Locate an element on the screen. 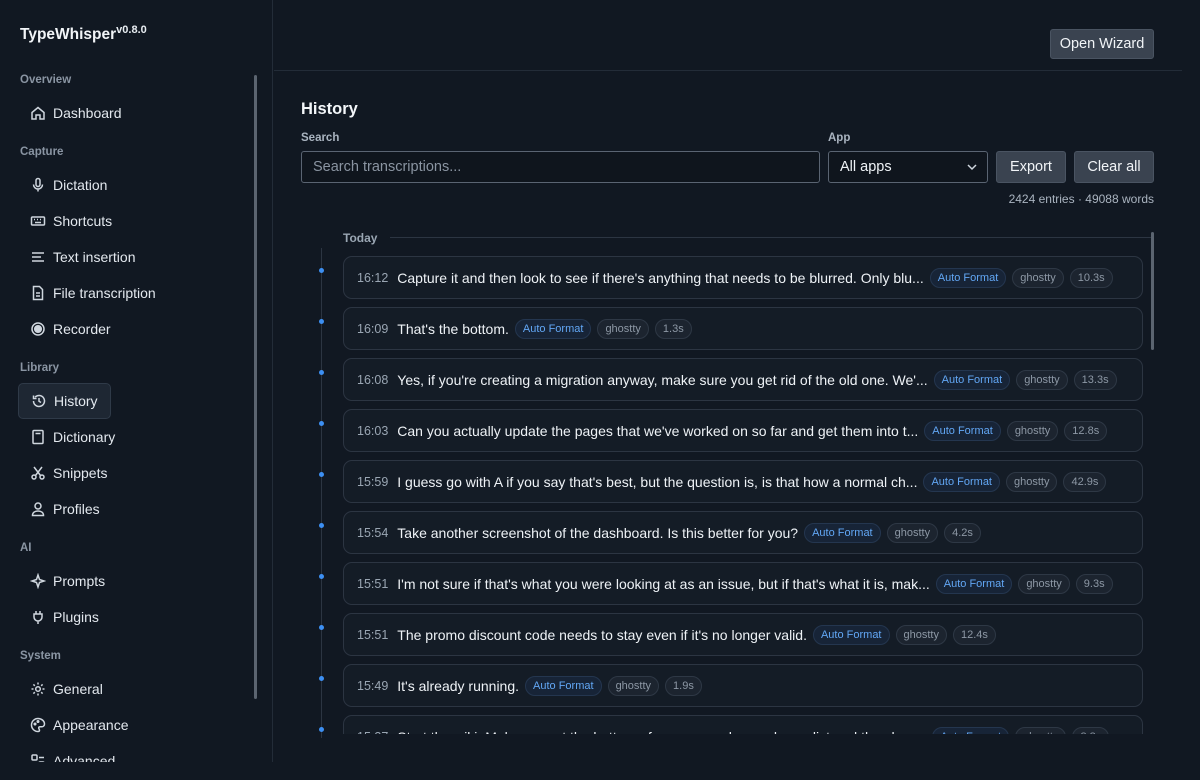 The width and height of the screenshot is (1200, 780). section-title-overview: Overview is located at coordinates (46, 80).